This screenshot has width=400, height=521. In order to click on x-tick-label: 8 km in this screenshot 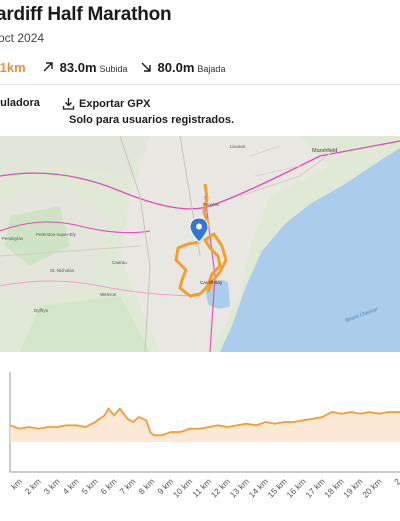, I will do `click(146, 486)`.